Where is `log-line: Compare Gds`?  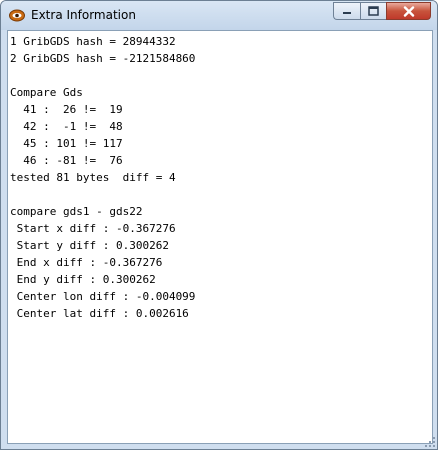 log-line: Compare Gds is located at coordinates (46, 92).